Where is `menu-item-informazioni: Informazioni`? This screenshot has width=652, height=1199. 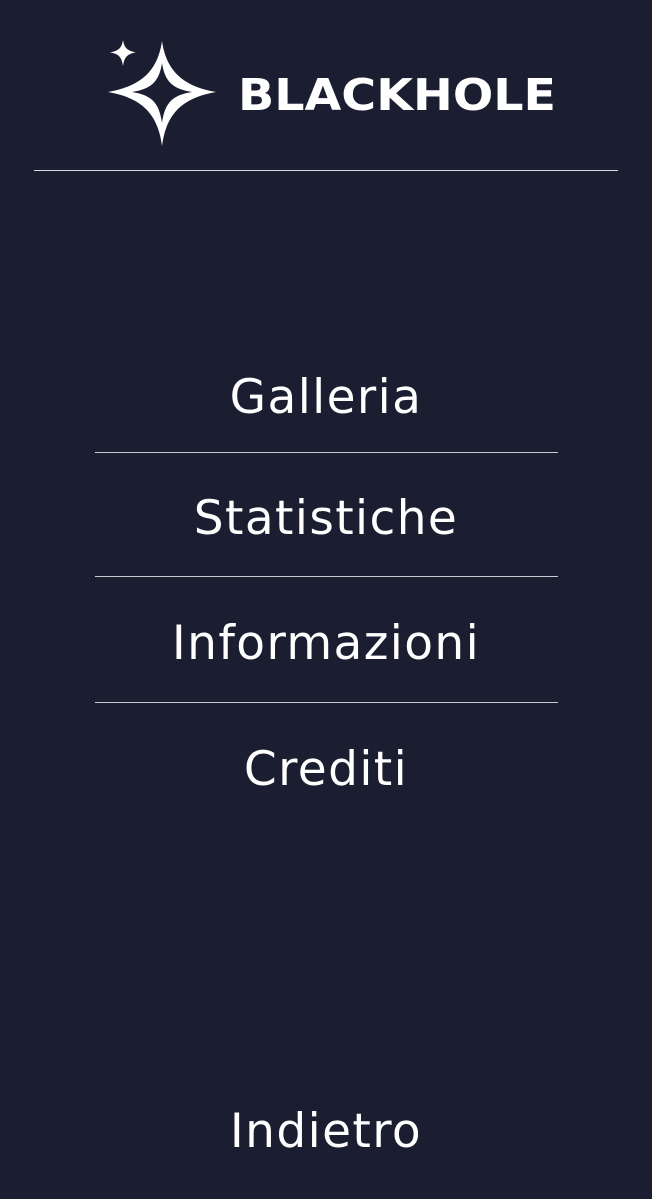 menu-item-informazioni: Informazioni is located at coordinates (326, 644).